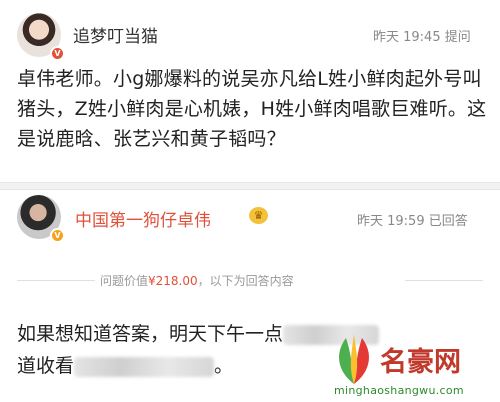 This screenshot has width=500, height=402. What do you see at coordinates (224, 366) in the screenshot?
I see `answer-text-3: 。` at bounding box center [224, 366].